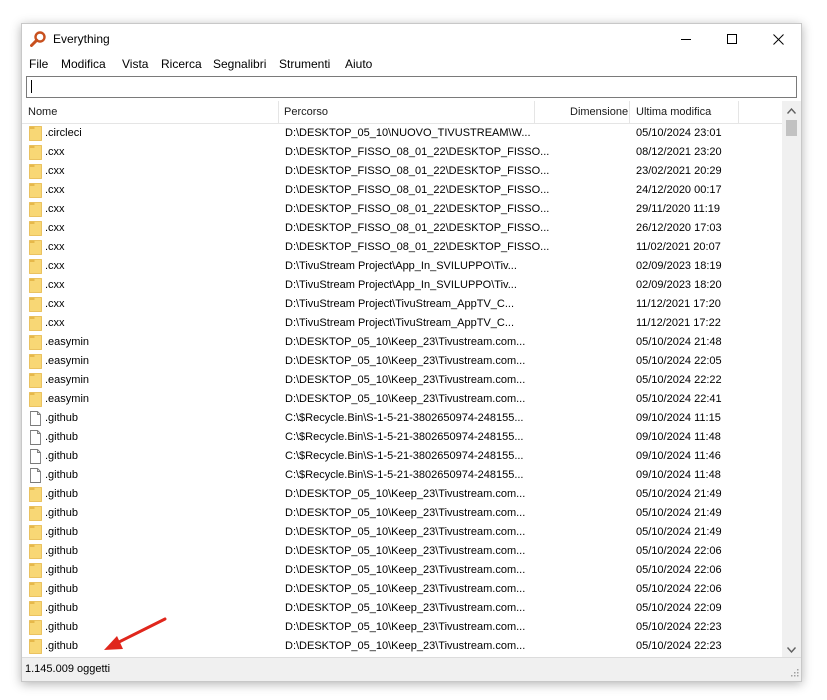 This screenshot has height=700, width=827. I want to click on file-modified: 26/12/2020 17:03, so click(679, 228).